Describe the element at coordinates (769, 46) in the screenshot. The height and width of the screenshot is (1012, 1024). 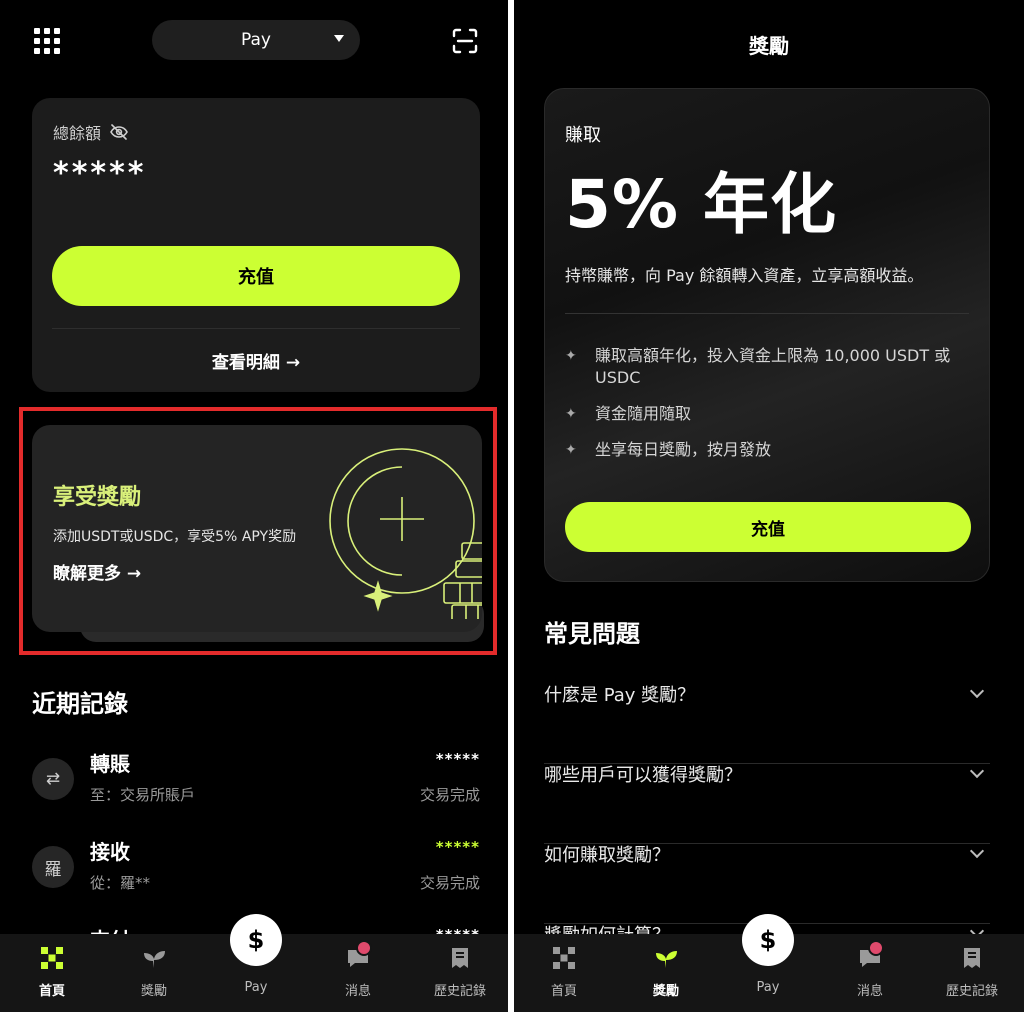
I see `page-title: 獎勵` at that location.